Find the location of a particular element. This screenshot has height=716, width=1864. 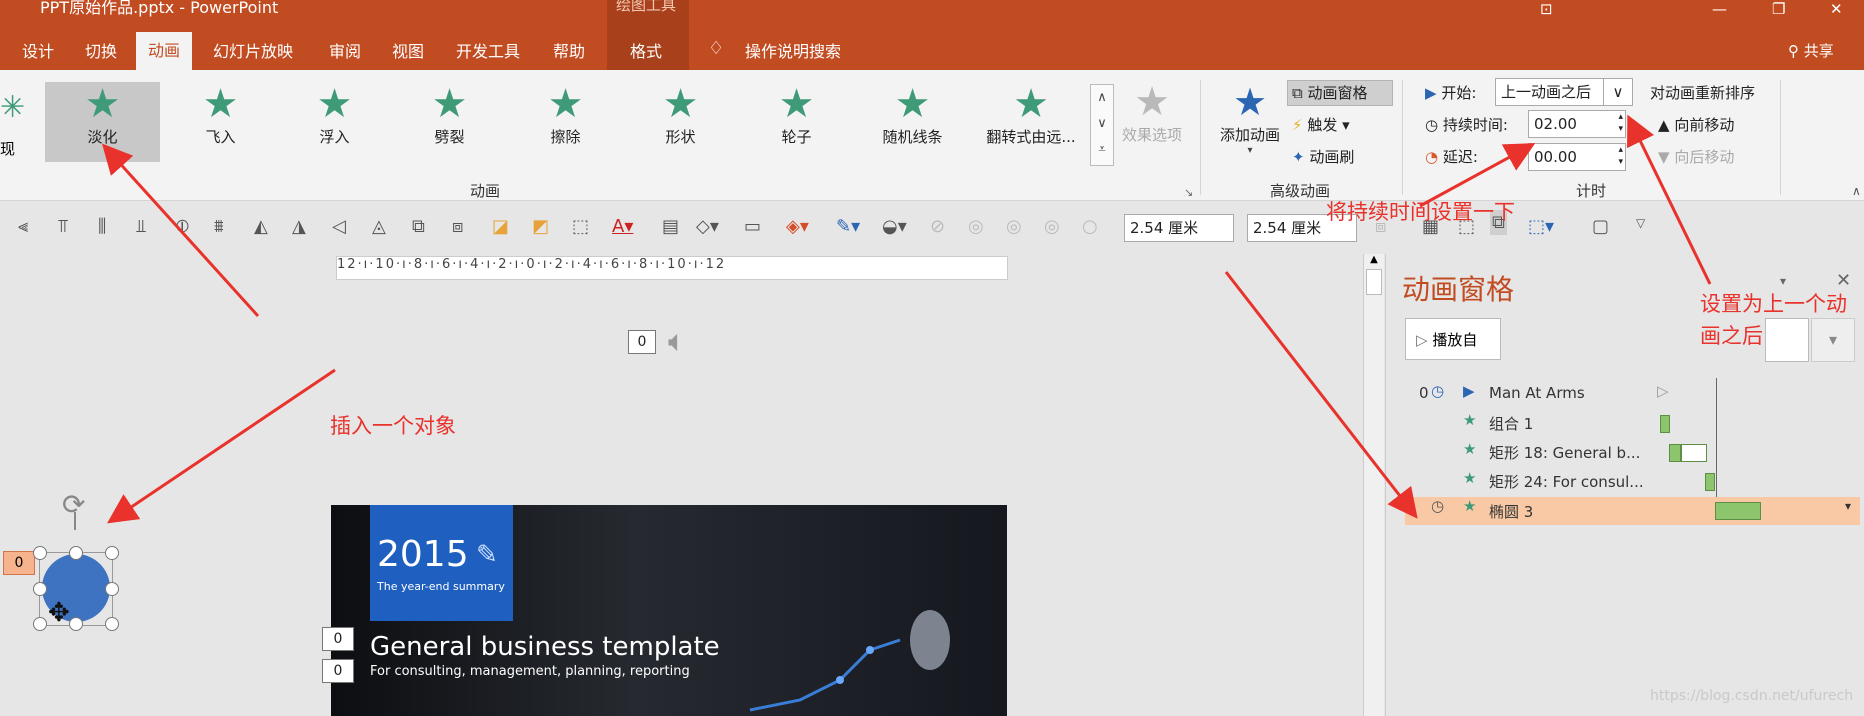

annotation-set-duration: 将持续时间设置一下 is located at coordinates (1420, 212).